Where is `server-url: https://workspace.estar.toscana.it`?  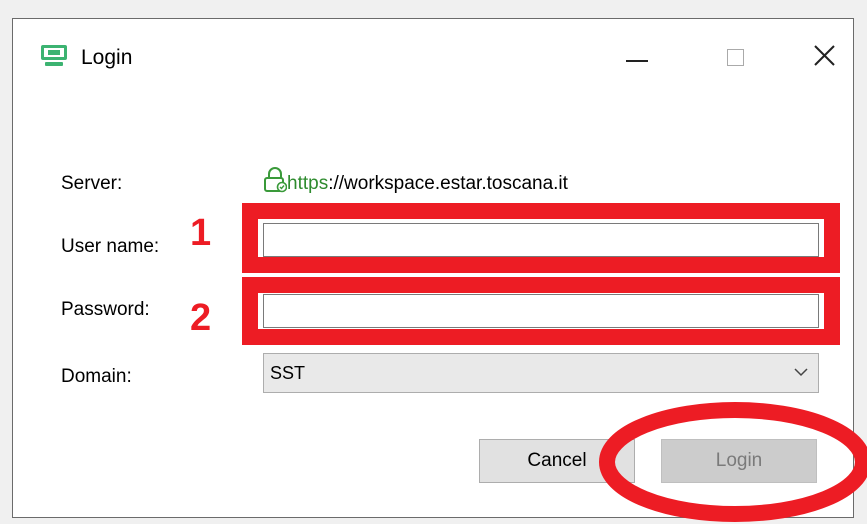
server-url: https://workspace.estar.toscana.it is located at coordinates (427, 184).